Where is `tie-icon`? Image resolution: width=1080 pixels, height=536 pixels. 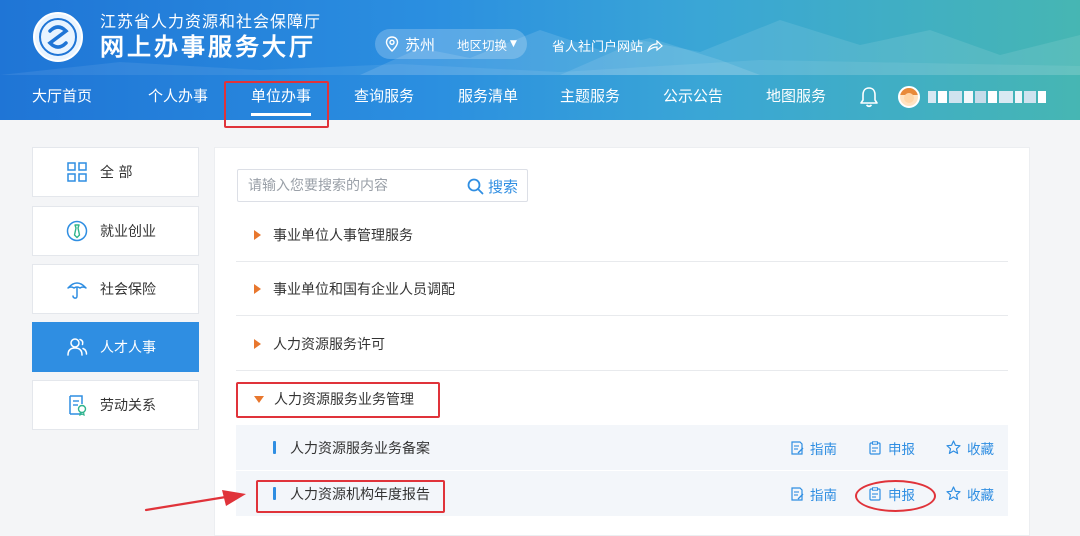
tie-icon is located at coordinates (77, 231).